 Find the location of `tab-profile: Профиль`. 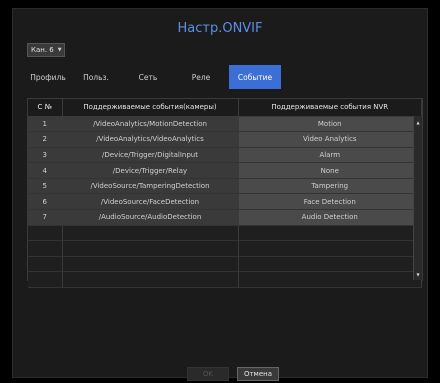

tab-profile: Профиль is located at coordinates (48, 77).